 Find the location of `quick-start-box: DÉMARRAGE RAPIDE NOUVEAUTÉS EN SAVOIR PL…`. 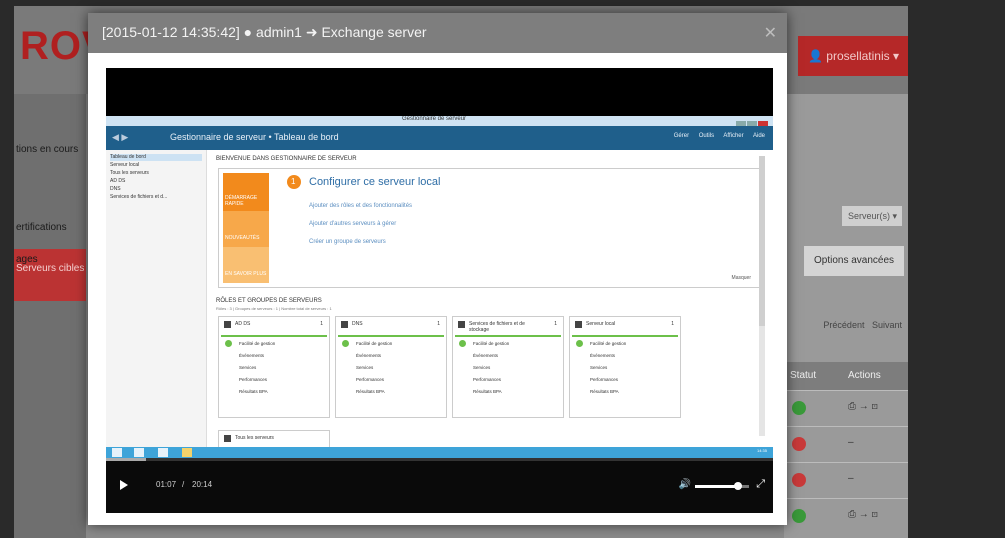

quick-start-box: DÉMARRAGE RAPIDE NOUVEAUTÉS EN SAVOIR PL… is located at coordinates (489, 228).